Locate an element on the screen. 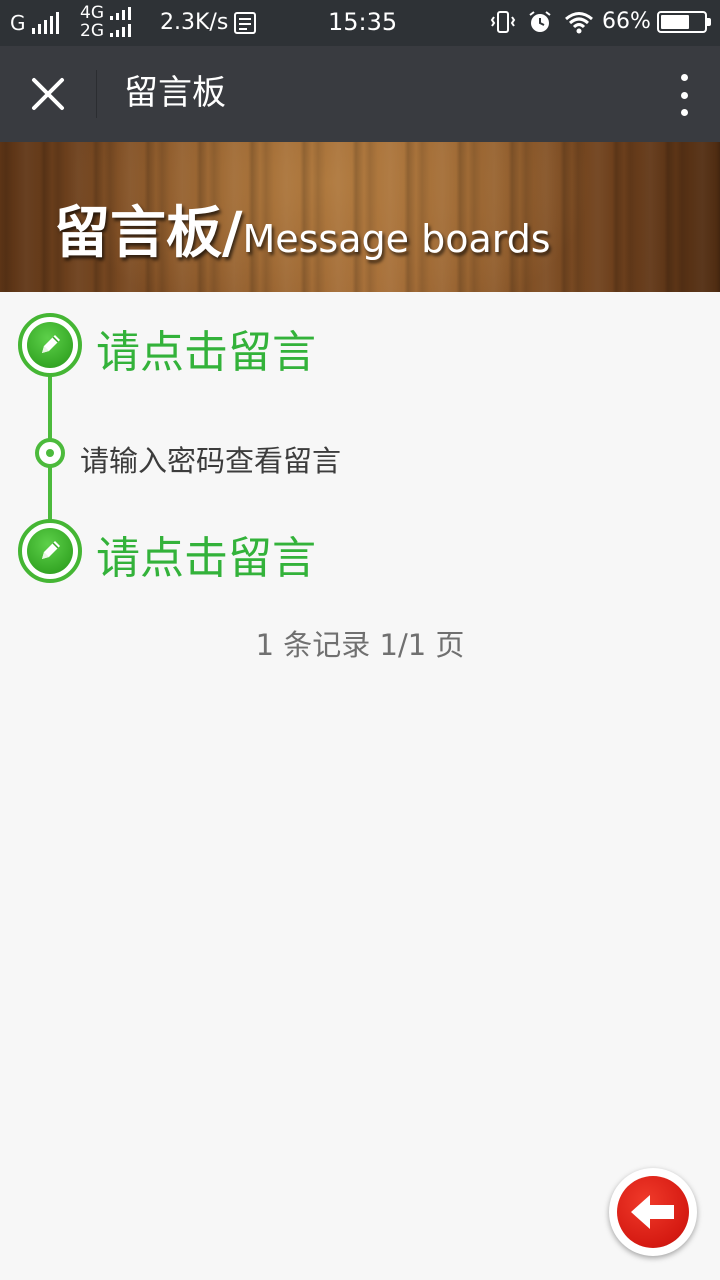 This screenshot has width=720, height=1280. vibrate-icon is located at coordinates (503, 22).